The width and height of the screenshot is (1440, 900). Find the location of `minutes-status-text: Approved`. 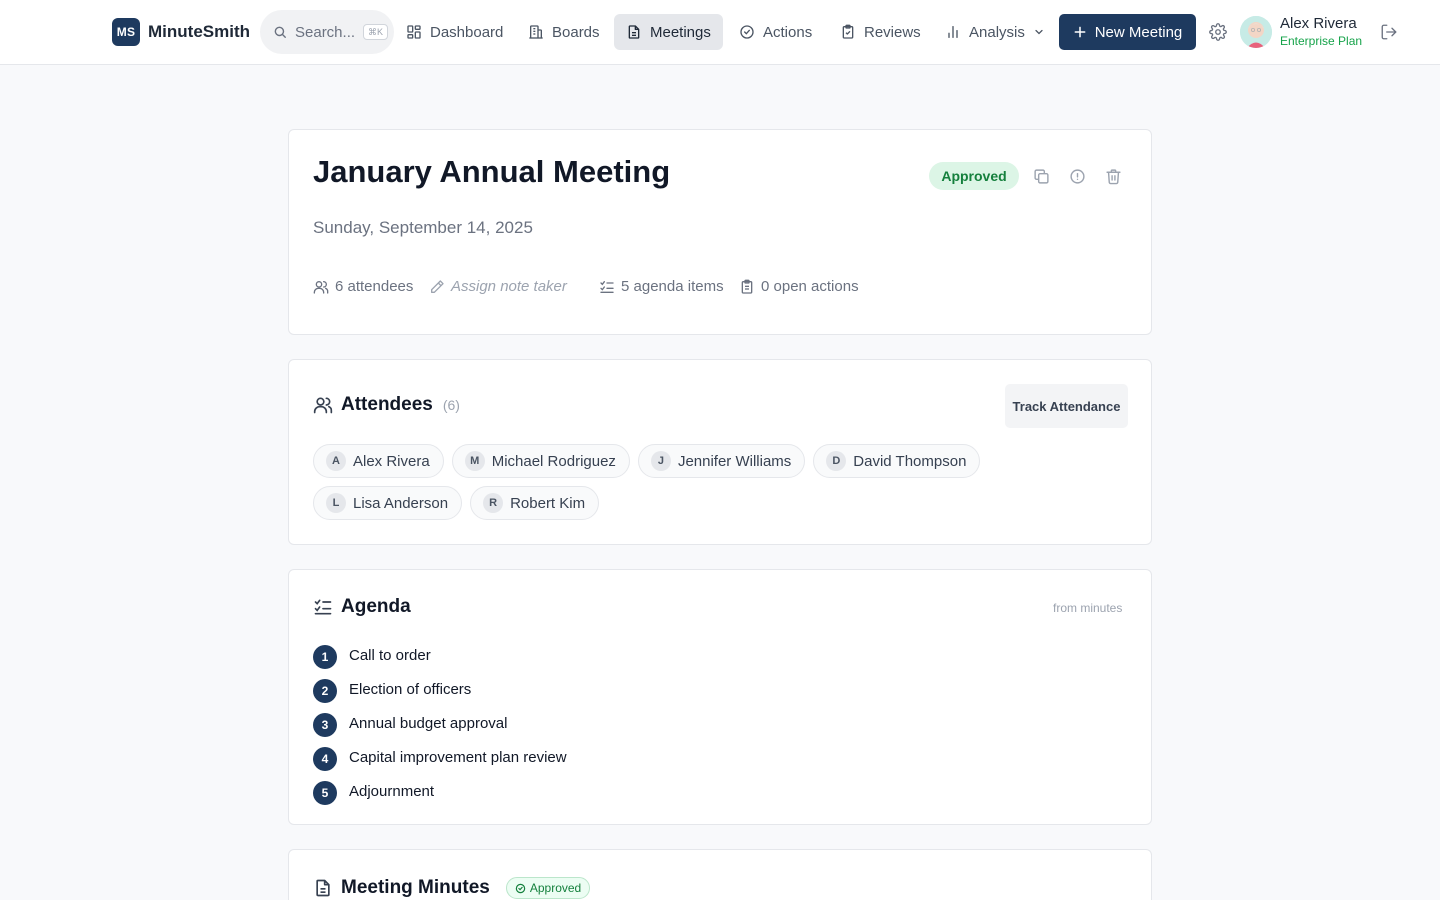

minutes-status-text: Approved is located at coordinates (555, 888).